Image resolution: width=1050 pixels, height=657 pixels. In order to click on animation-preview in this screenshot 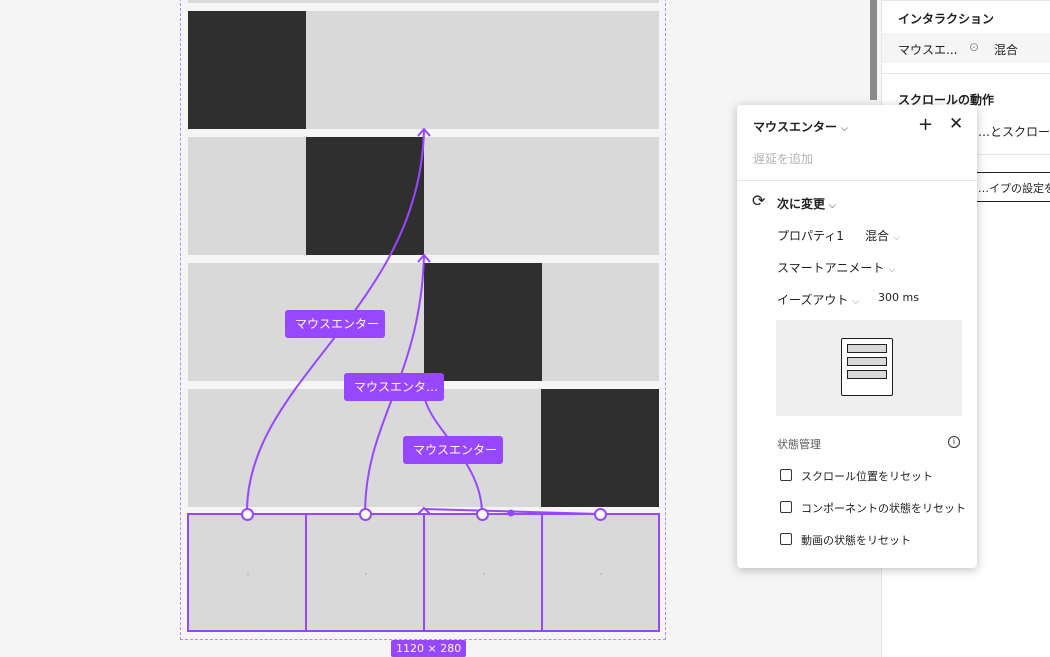, I will do `click(869, 368)`.